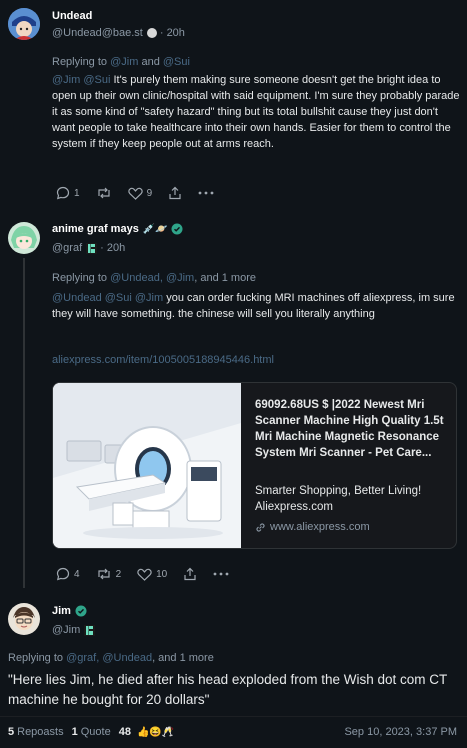  I want to click on card-domain: www.aliexpress.com, so click(320, 527).